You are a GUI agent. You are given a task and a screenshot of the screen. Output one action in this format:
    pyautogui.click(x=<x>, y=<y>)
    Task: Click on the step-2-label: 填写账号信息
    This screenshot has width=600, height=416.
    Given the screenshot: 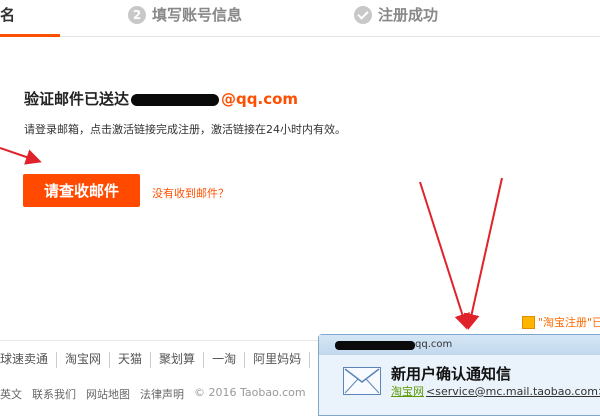 What is the action you would take?
    pyautogui.click(x=197, y=15)
    